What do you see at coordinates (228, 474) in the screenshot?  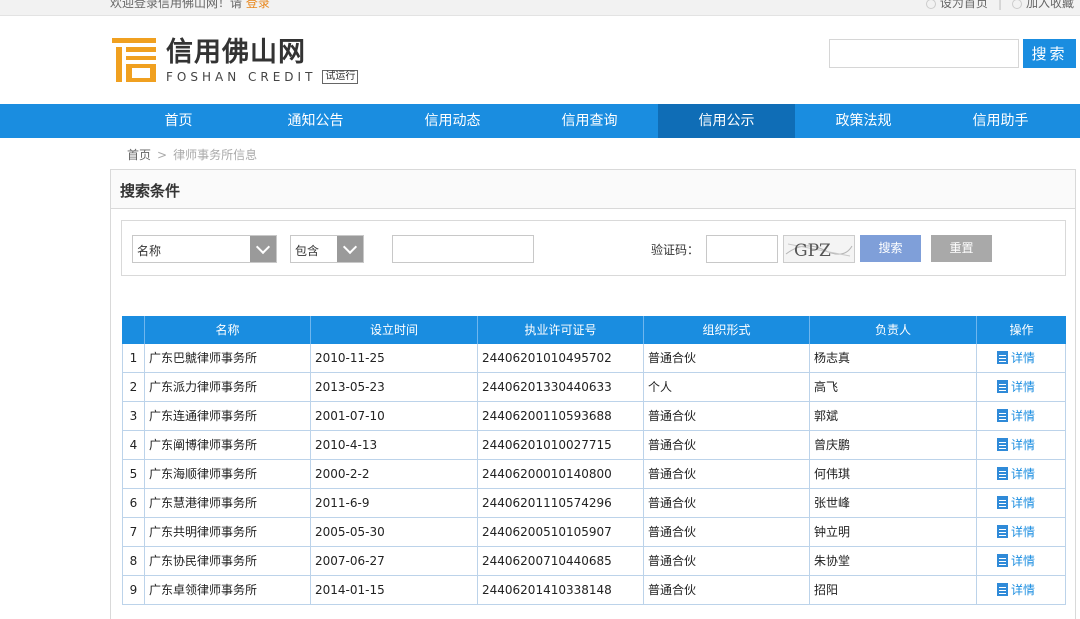 I see `cell-name: 广东海顺律师事务所` at bounding box center [228, 474].